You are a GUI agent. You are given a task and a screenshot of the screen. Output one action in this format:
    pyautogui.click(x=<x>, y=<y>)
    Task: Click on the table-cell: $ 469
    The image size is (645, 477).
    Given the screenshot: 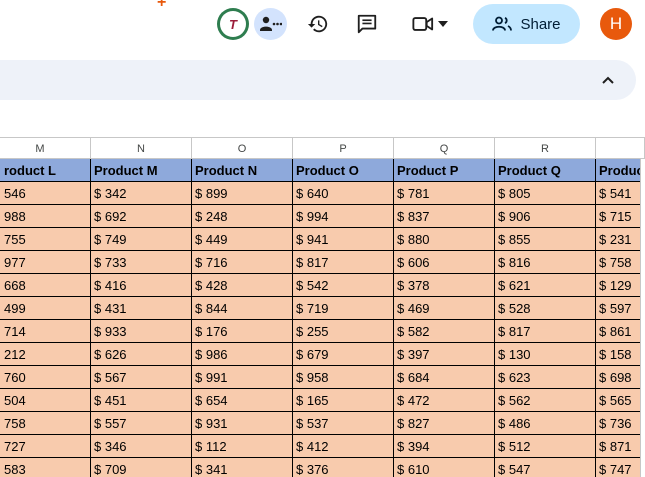 What is the action you would take?
    pyautogui.click(x=444, y=308)
    